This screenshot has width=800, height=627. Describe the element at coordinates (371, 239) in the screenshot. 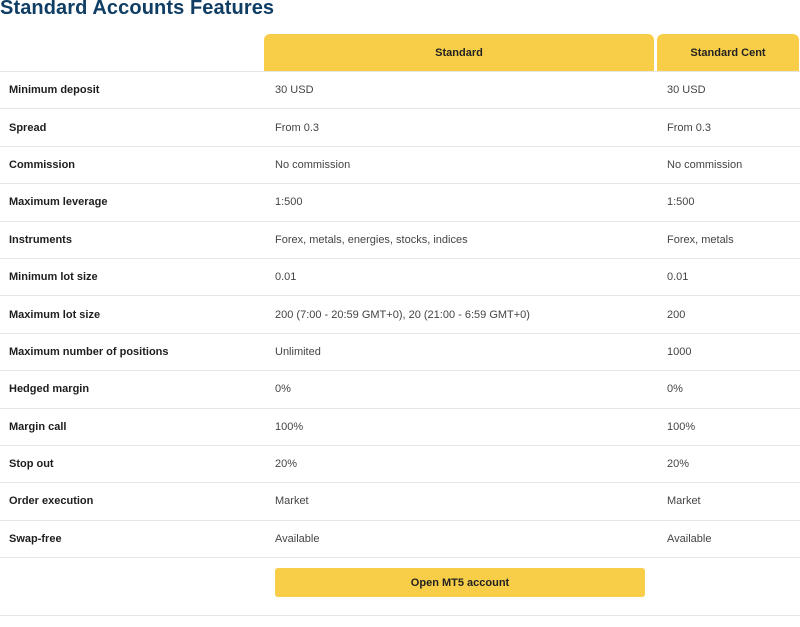

I see `standard-value: Forex, metals, energies, stocks, indices` at that location.